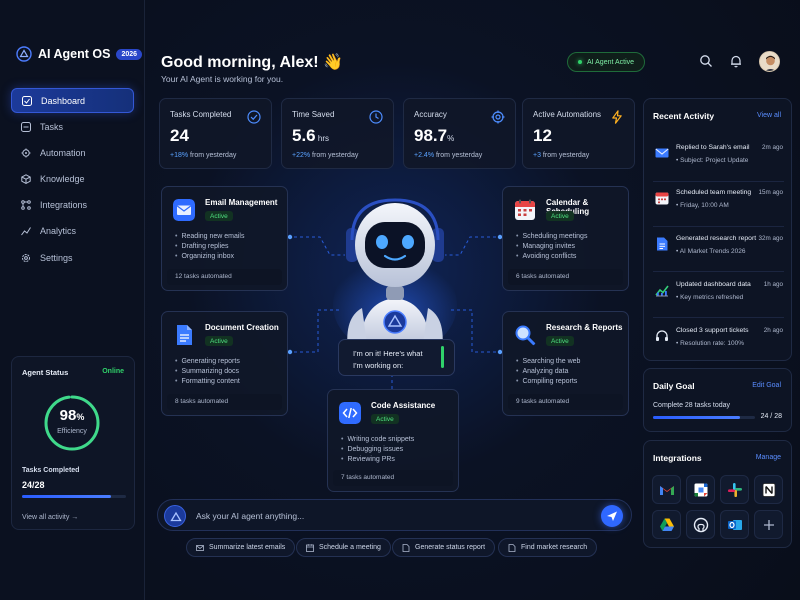  I want to click on tasks-progress-bar, so click(74, 496).